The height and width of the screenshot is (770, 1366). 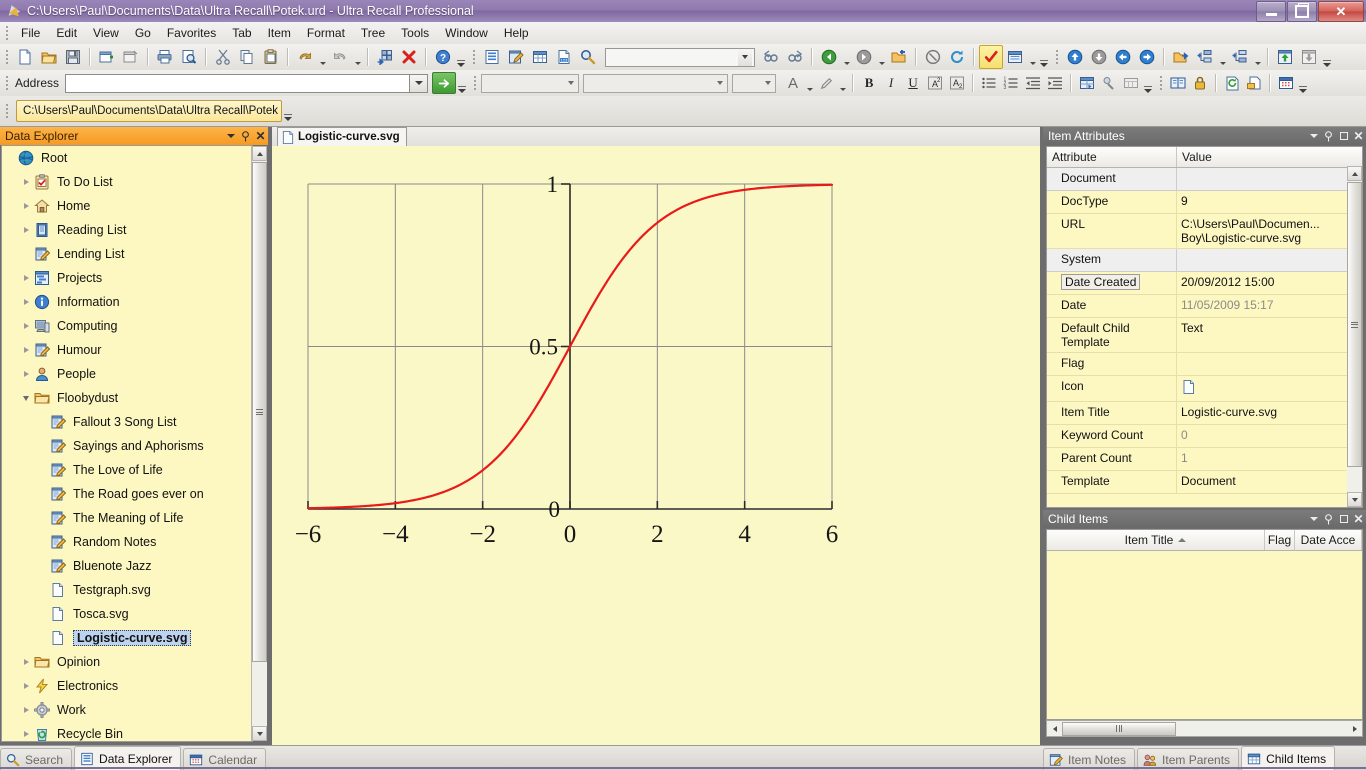 What do you see at coordinates (7, 33) in the screenshot?
I see `menubar-gripper` at bounding box center [7, 33].